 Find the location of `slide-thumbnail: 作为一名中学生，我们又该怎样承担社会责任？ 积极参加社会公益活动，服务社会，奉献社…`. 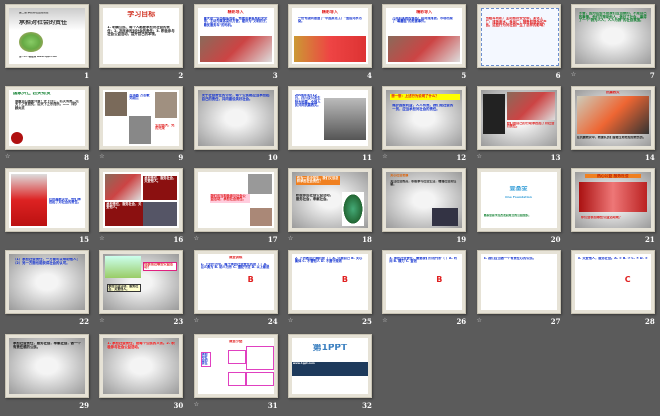

slide-thumbnail: 作为一名中学生，我们又该怎样承担社会责任？ 积极参加社会公益活动，服务社会，奉献社… is located at coordinates (331, 209).